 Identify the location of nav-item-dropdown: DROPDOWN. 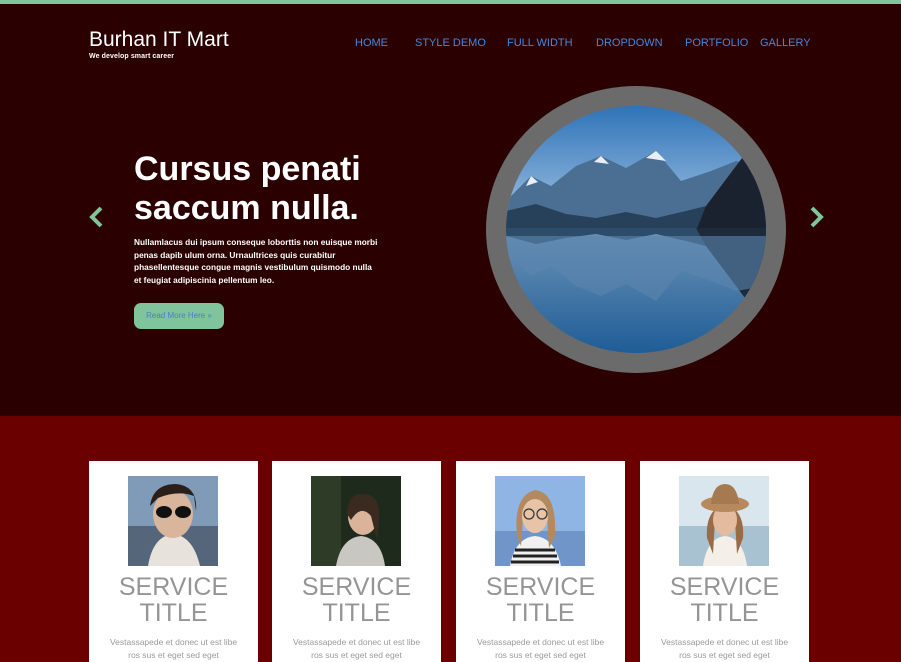
(629, 43).